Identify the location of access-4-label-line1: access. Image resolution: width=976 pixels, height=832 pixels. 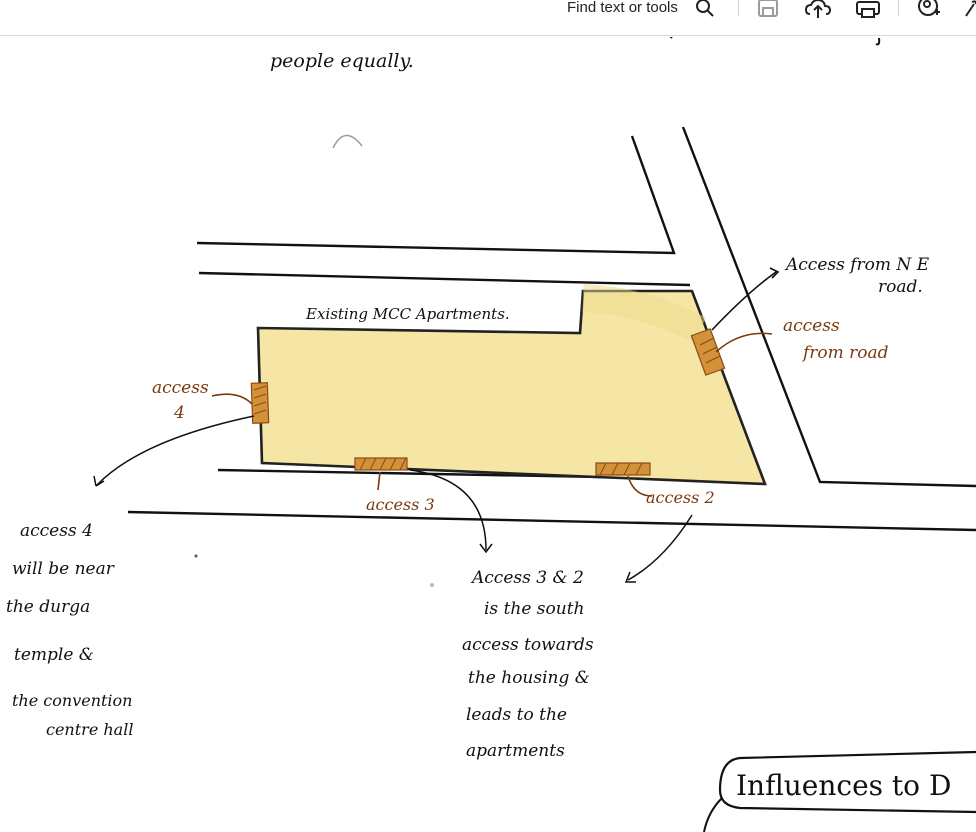
(180, 388).